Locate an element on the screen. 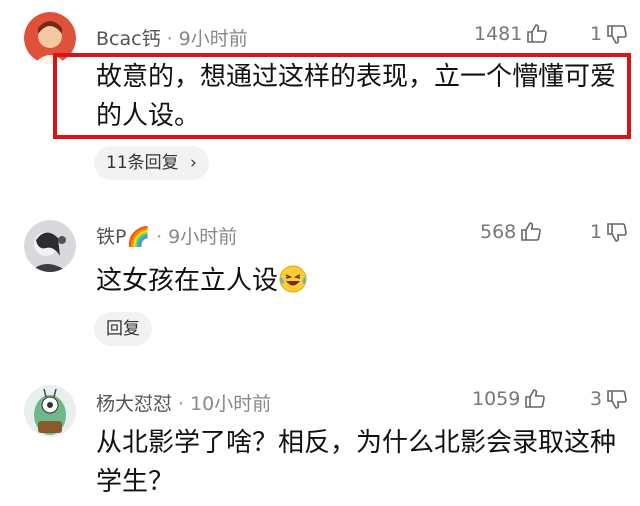 Image resolution: width=640 pixels, height=506 pixels. reply-label: 回复 is located at coordinates (123, 329).